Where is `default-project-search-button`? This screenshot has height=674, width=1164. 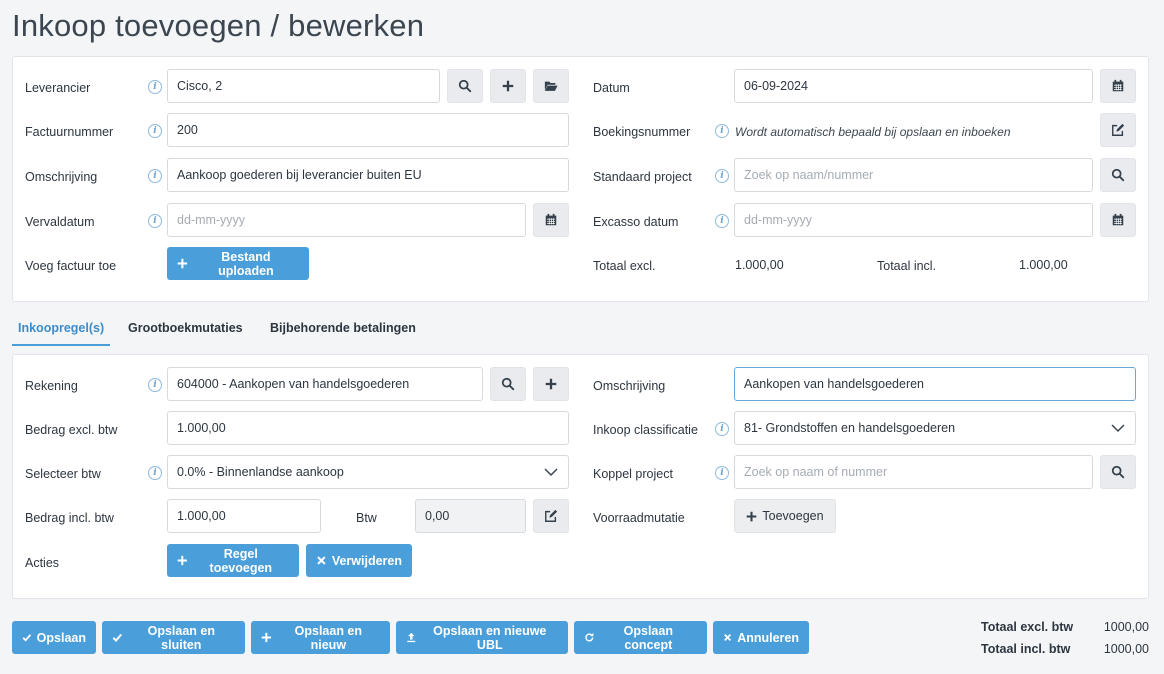 default-project-search-button is located at coordinates (1118, 175).